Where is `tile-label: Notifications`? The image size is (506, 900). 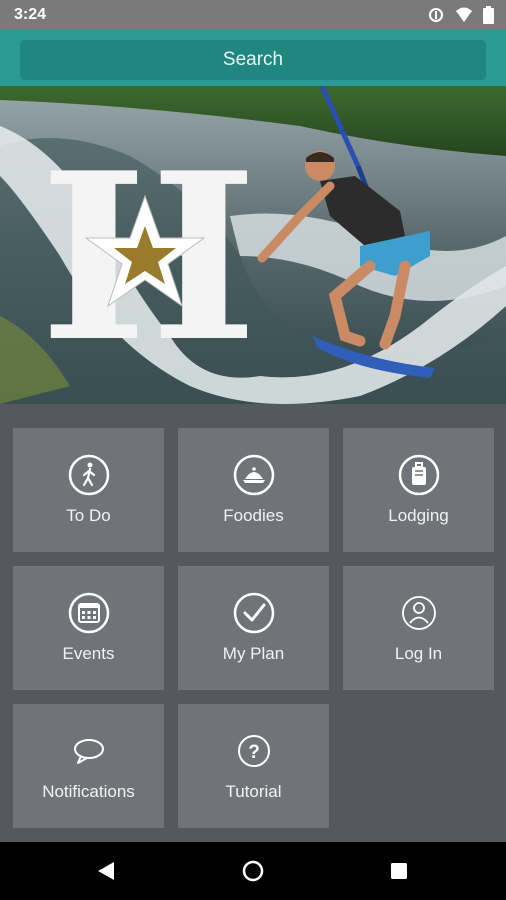 tile-label: Notifications is located at coordinates (88, 791).